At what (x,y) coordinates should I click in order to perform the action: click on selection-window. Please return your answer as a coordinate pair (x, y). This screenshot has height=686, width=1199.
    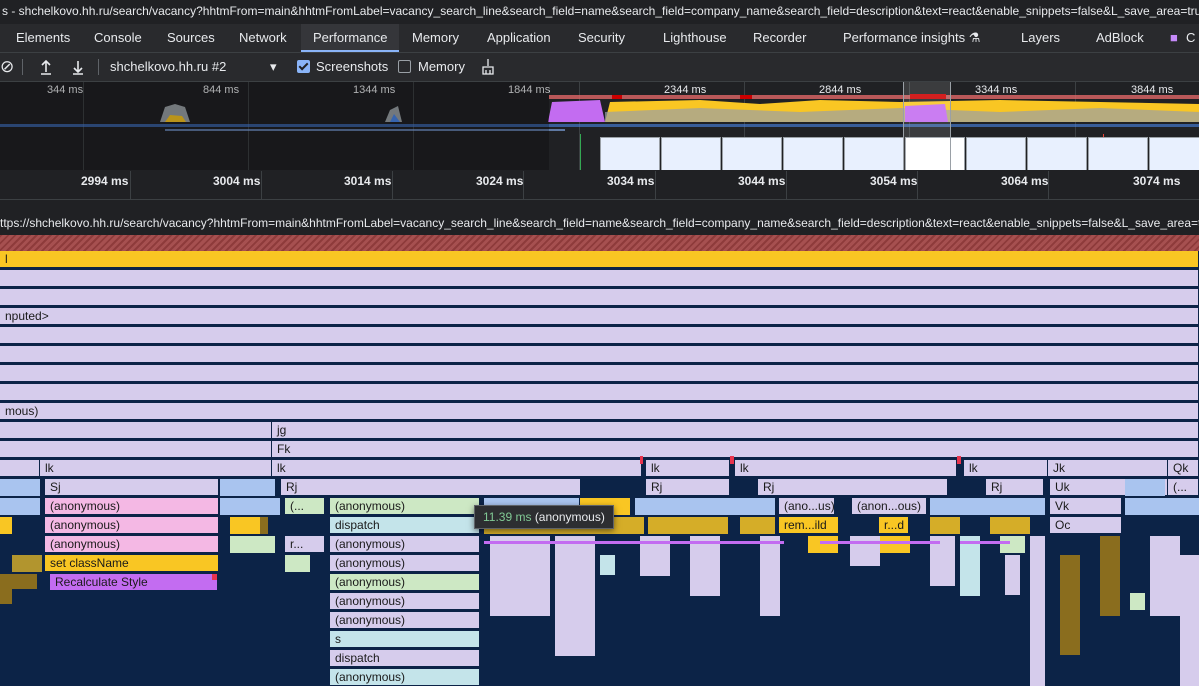
    Looking at the image, I should click on (927, 126).